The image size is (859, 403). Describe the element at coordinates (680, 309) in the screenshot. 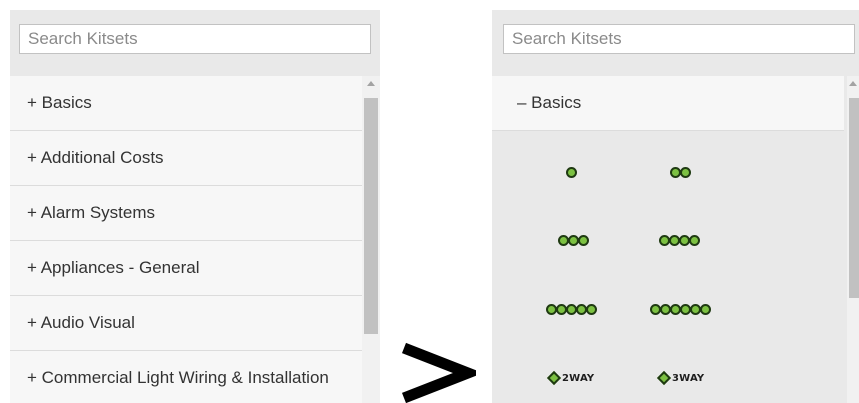

I see `six-dot-icon` at that location.